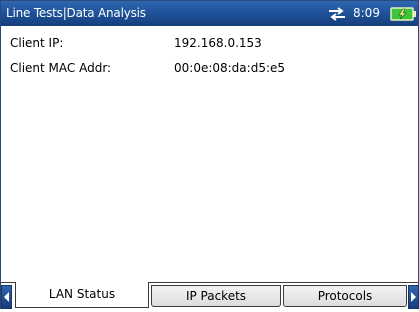 Image resolution: width=419 pixels, height=312 pixels. I want to click on tab-scroll-right-button, so click(413, 297).